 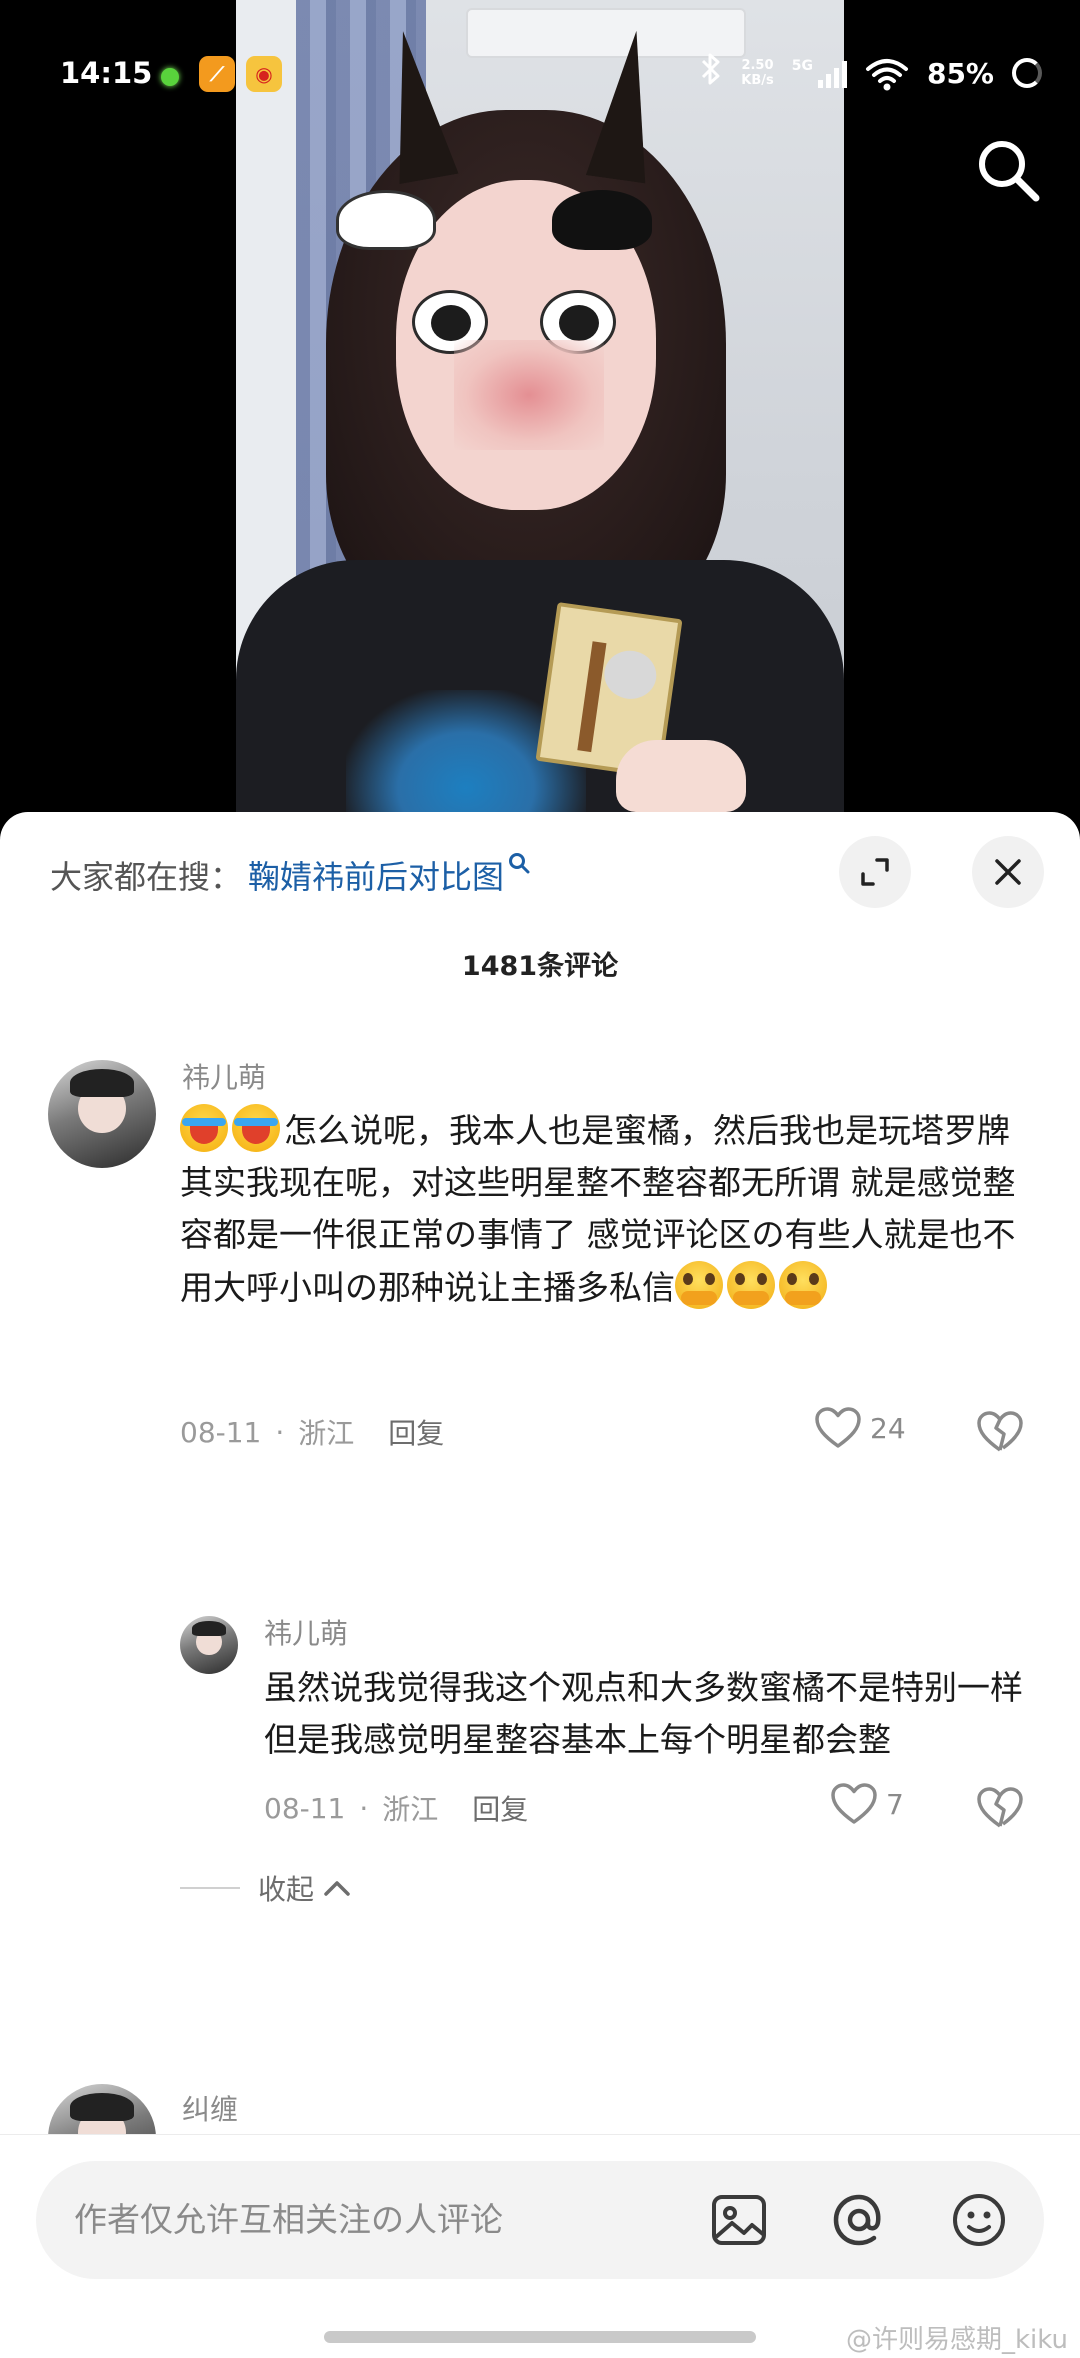 I want to click on reply-author: 祎儿萌, so click(x=306, y=1632).